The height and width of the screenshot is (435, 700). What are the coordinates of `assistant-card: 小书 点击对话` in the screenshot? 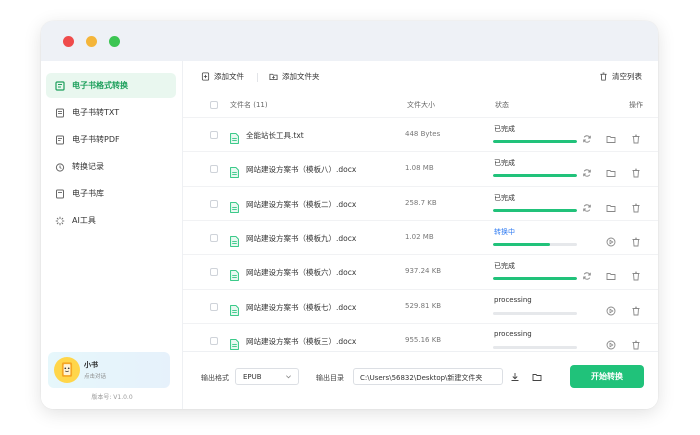 It's located at (109, 370).